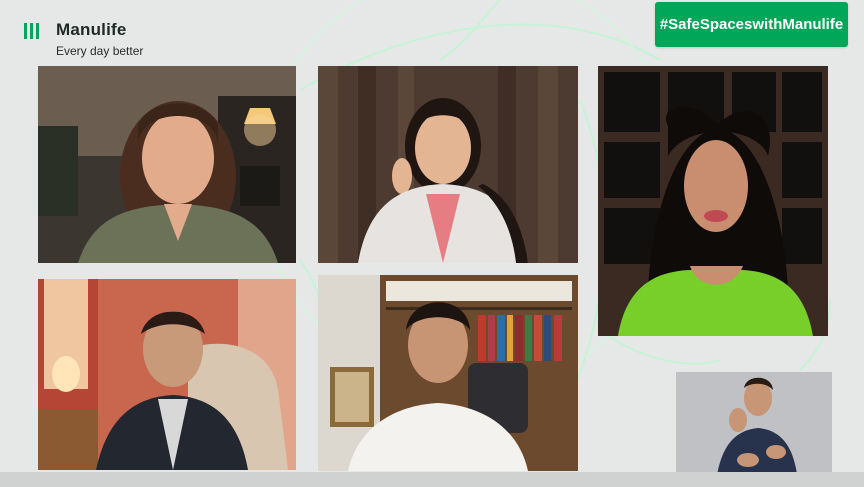 The width and height of the screenshot is (864, 487). I want to click on hashtag-banner: #SafeSpaceswithManulife, so click(751, 24).